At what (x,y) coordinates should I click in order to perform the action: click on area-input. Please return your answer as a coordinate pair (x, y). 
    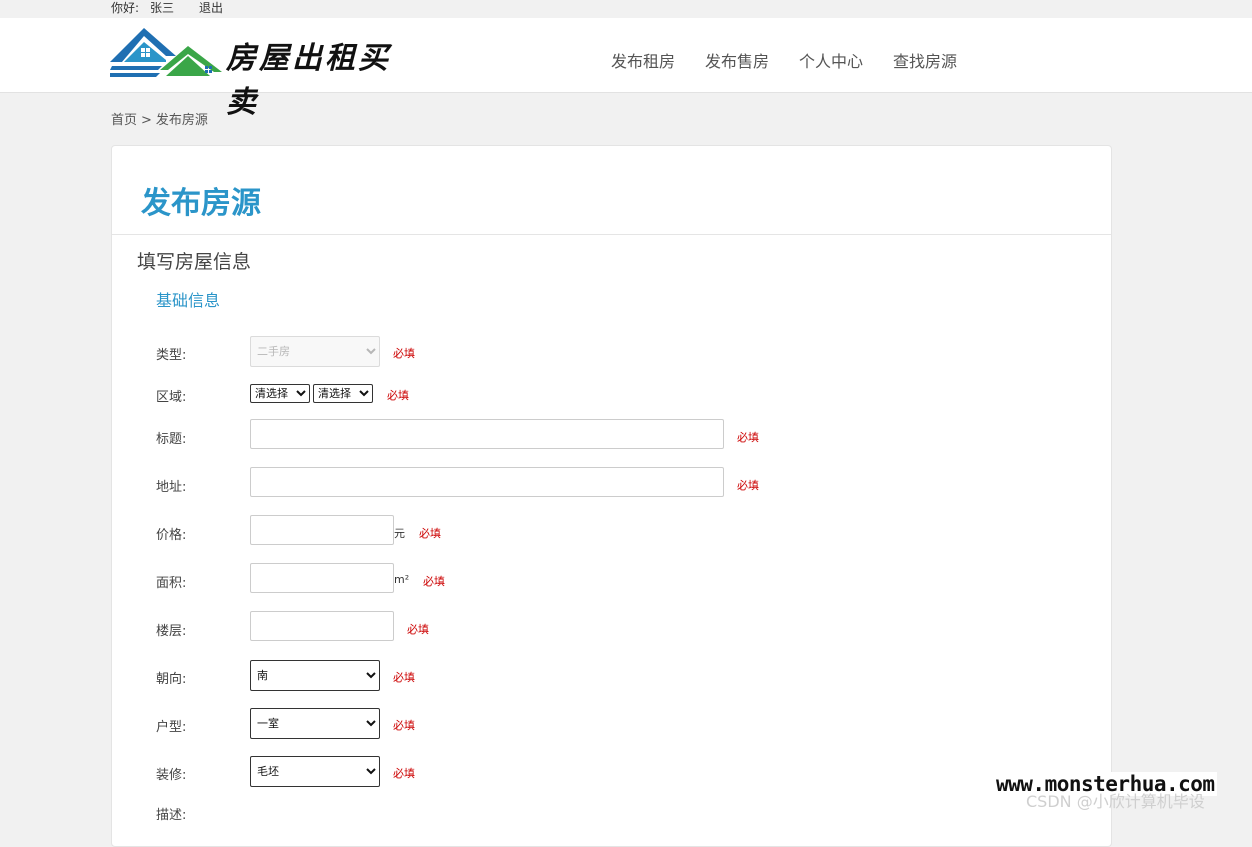
    Looking at the image, I should click on (322, 578).